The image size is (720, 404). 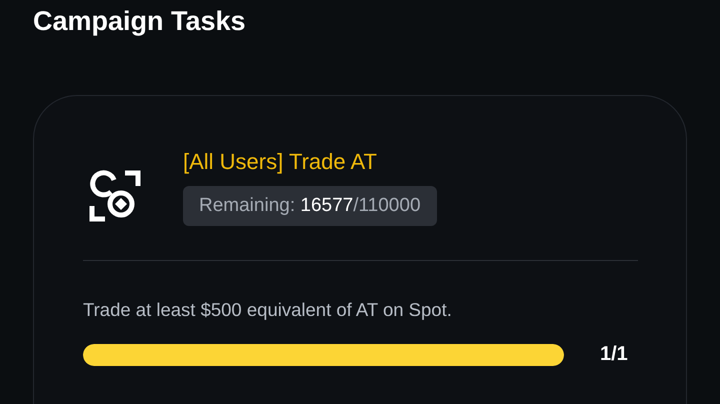 I want to click on scan-coin-icon, so click(x=116, y=197).